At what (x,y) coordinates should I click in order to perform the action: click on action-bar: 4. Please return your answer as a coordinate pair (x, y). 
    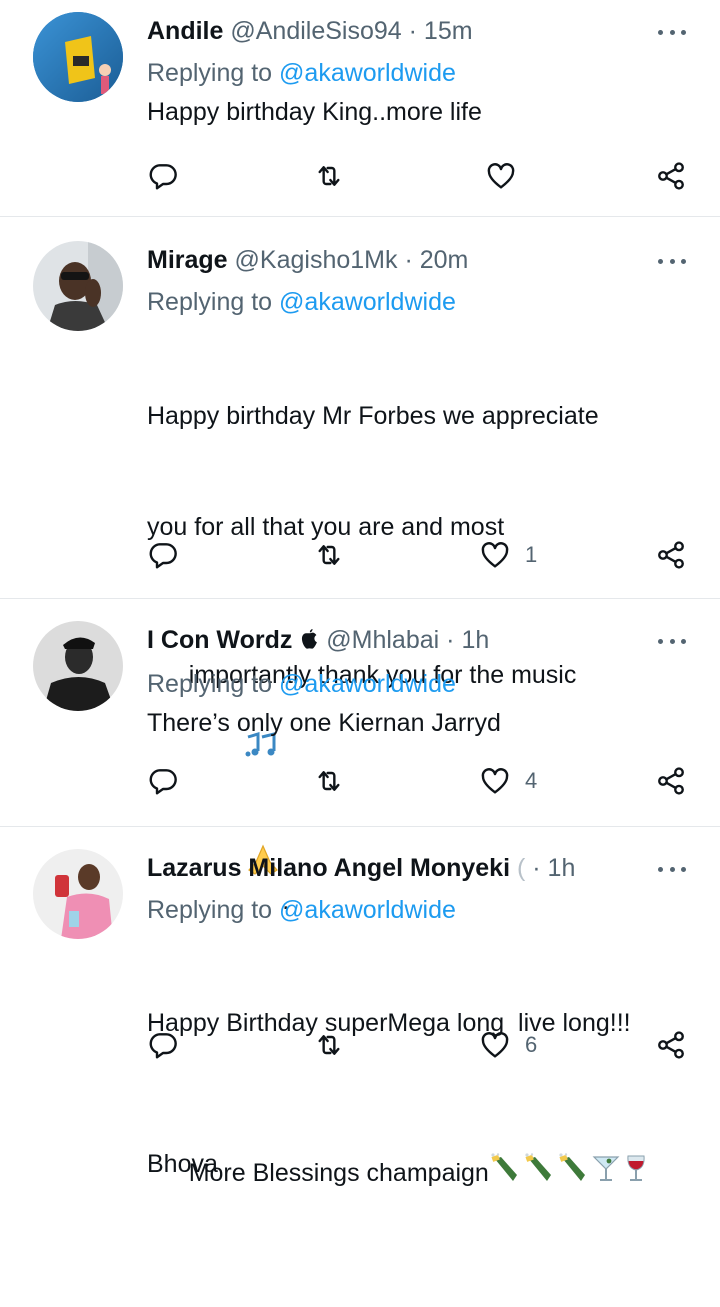
    Looking at the image, I should click on (418, 781).